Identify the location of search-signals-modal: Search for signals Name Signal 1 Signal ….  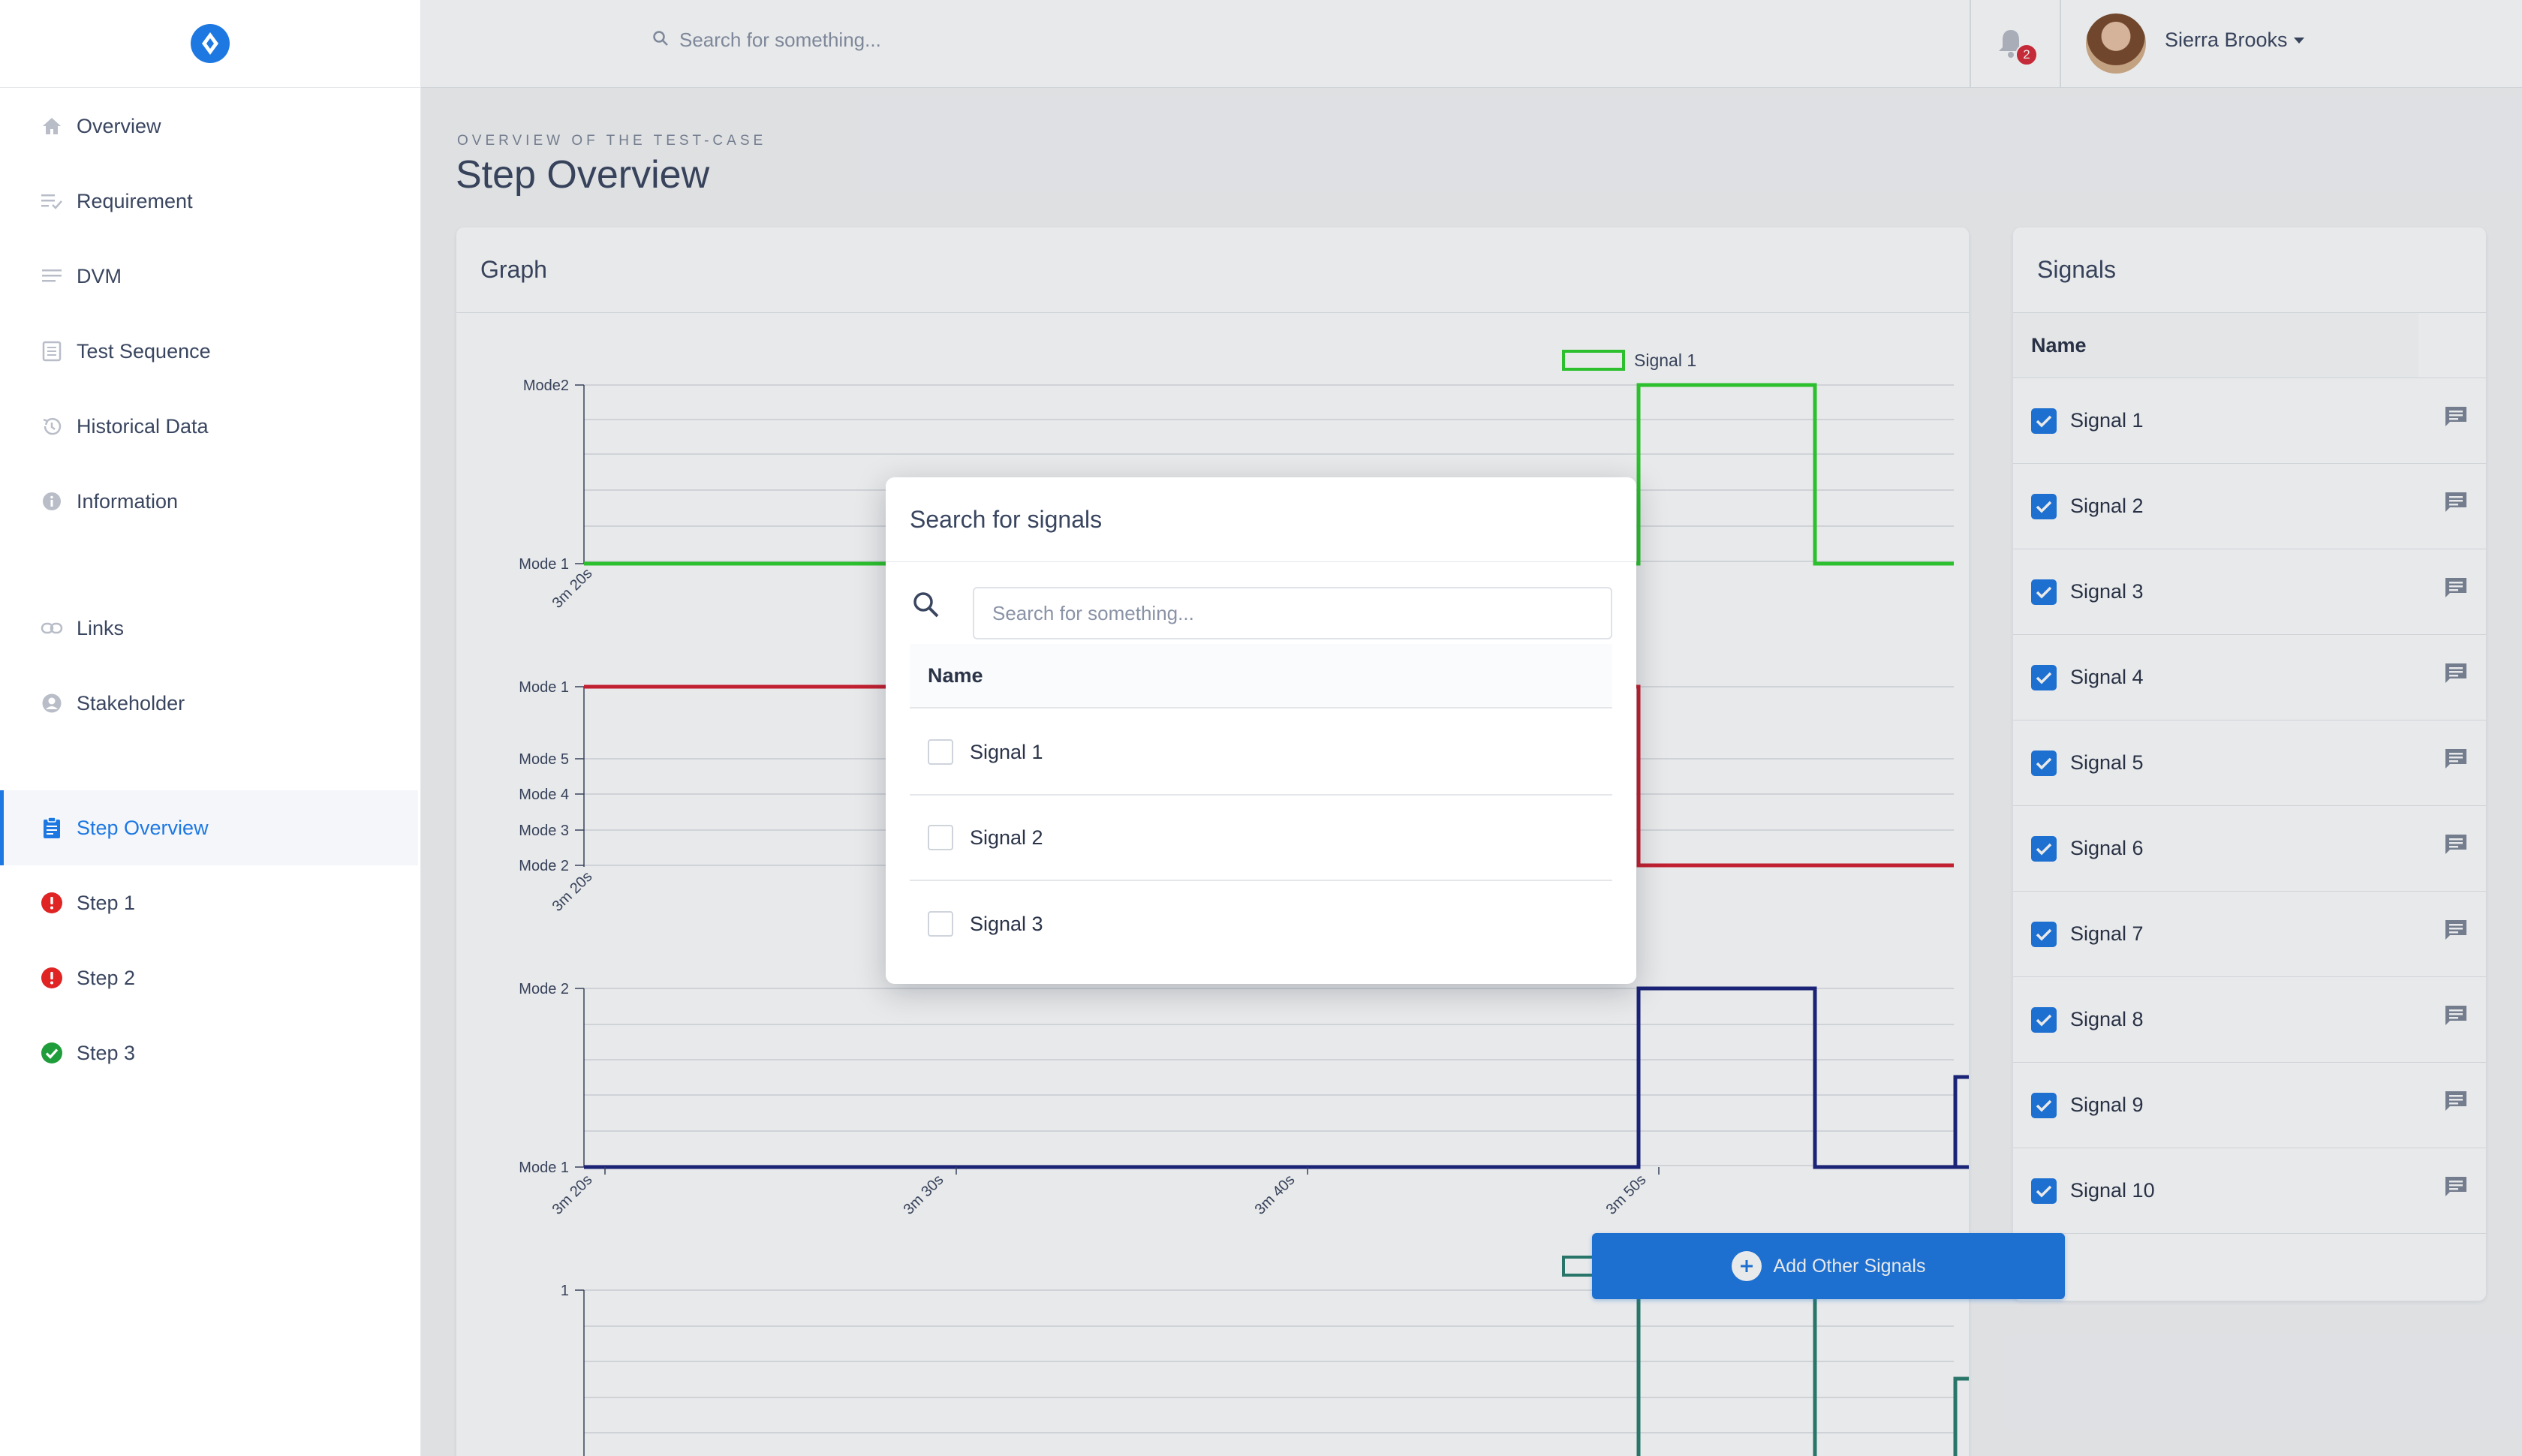
(1261, 730).